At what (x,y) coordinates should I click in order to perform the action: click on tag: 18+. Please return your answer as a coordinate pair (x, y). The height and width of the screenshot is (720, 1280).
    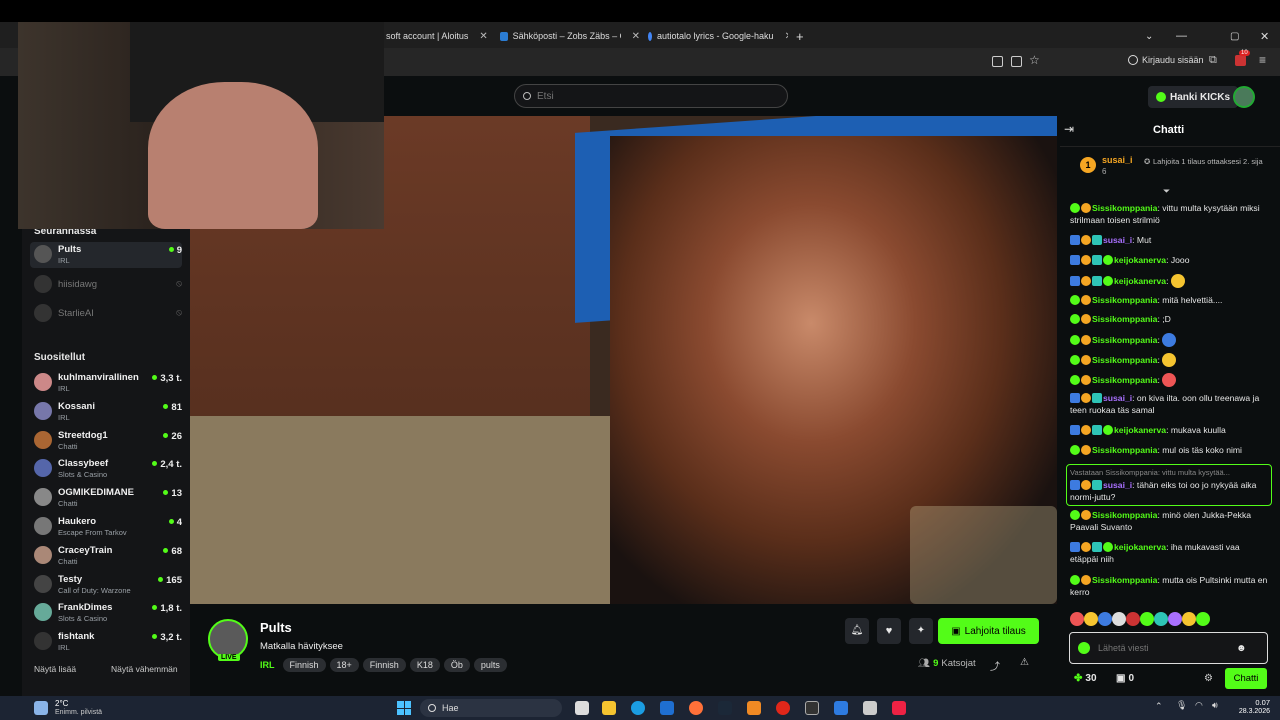
    Looking at the image, I should click on (344, 665).